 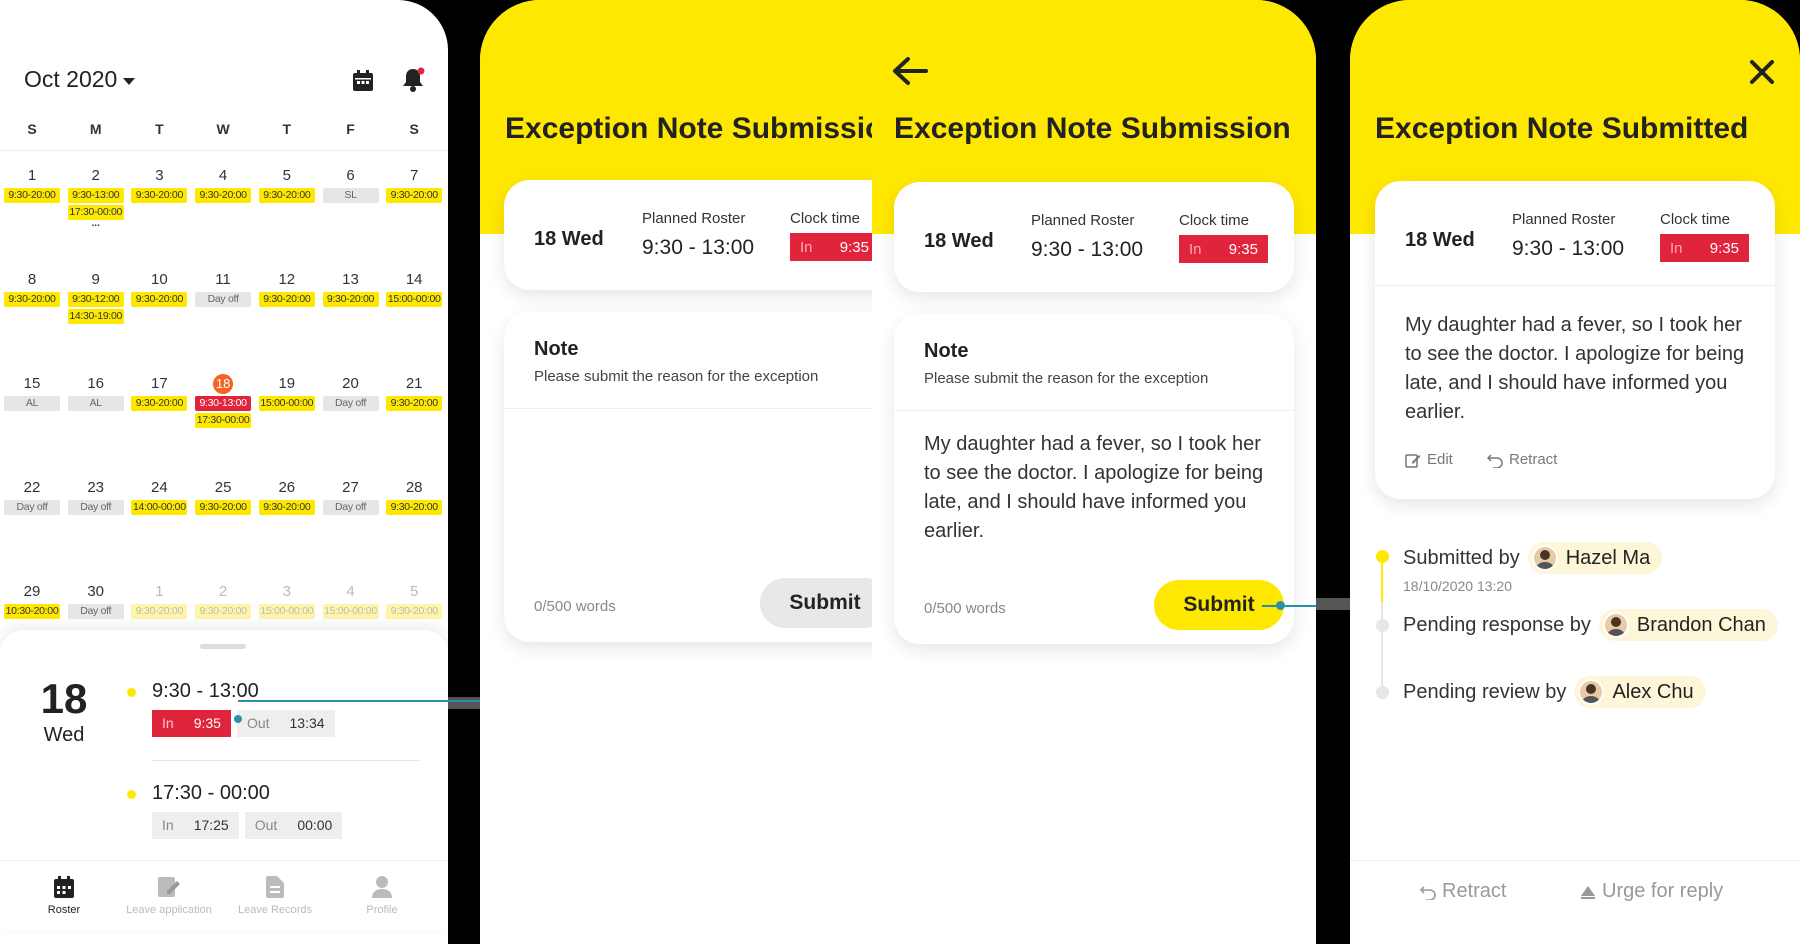 I want to click on calendar-day: 27 Day off, so click(x=351, y=496).